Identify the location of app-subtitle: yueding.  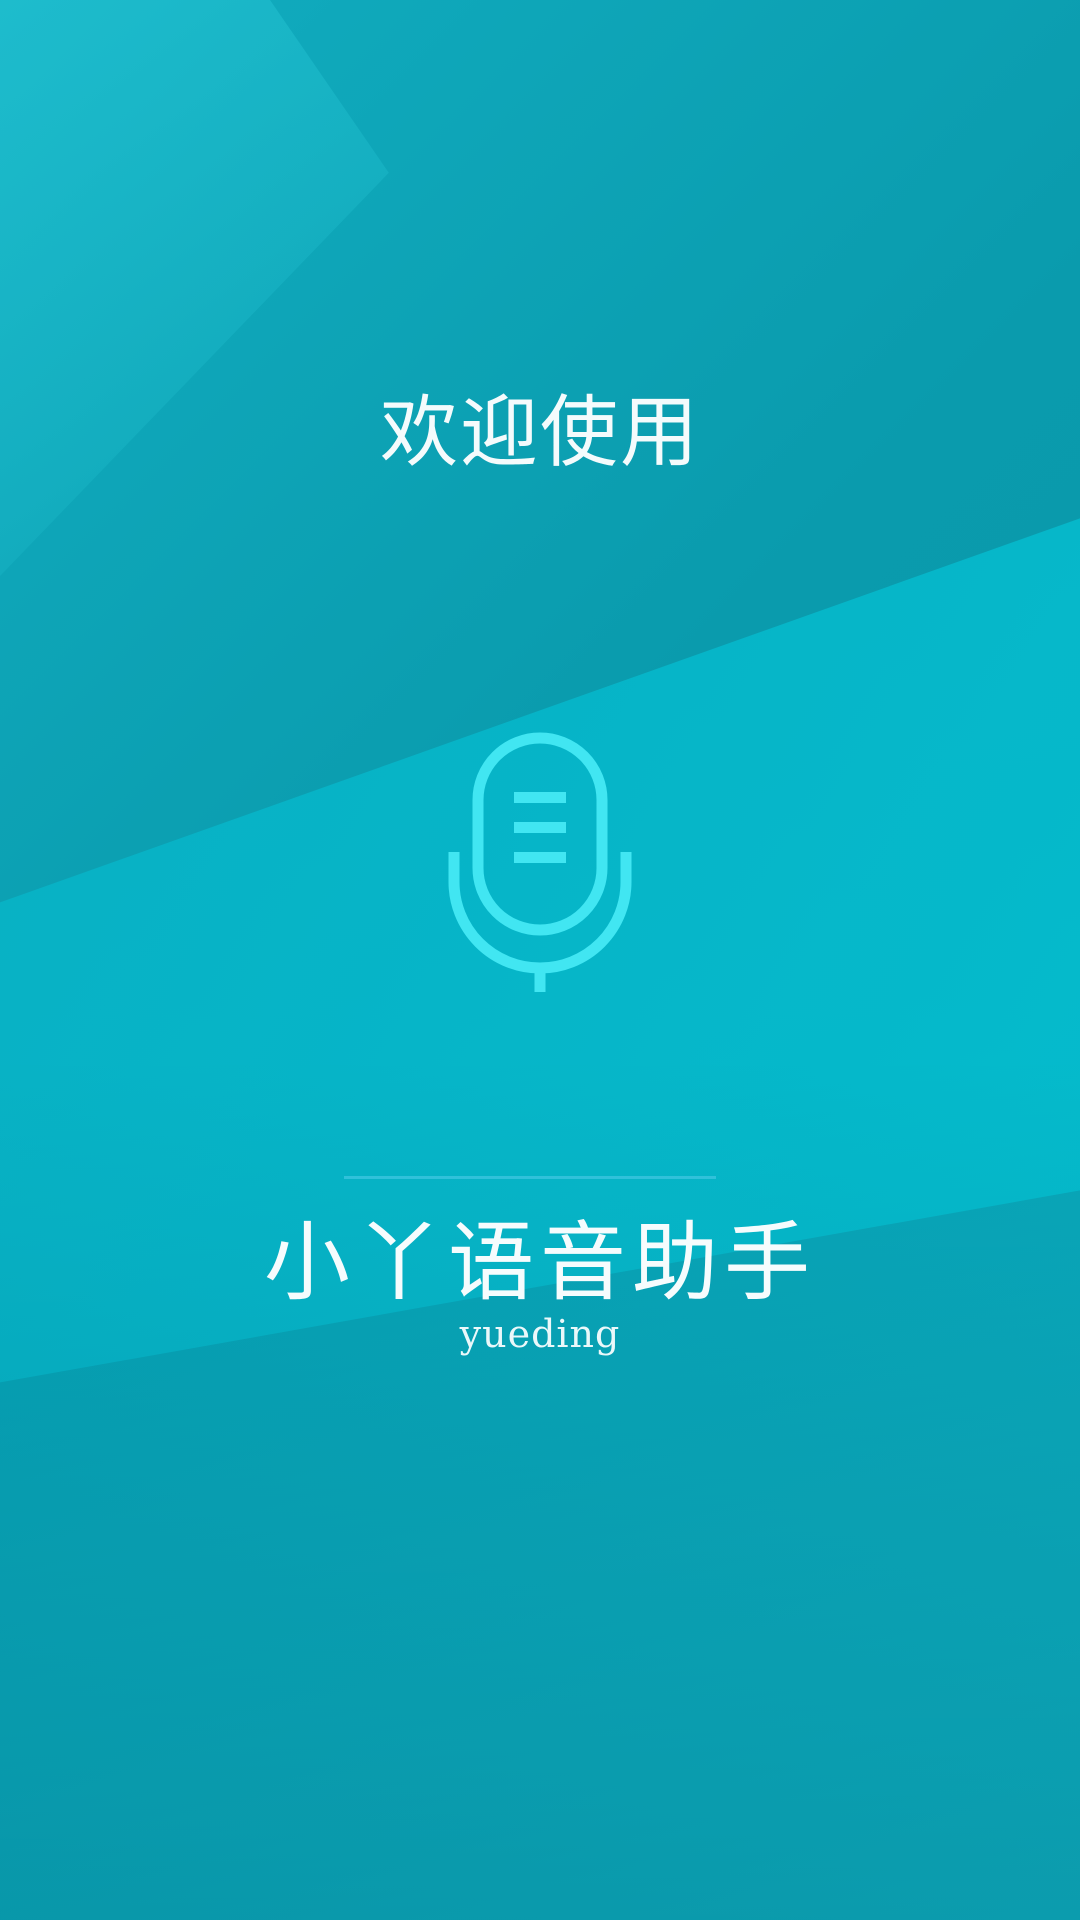
(540, 1334).